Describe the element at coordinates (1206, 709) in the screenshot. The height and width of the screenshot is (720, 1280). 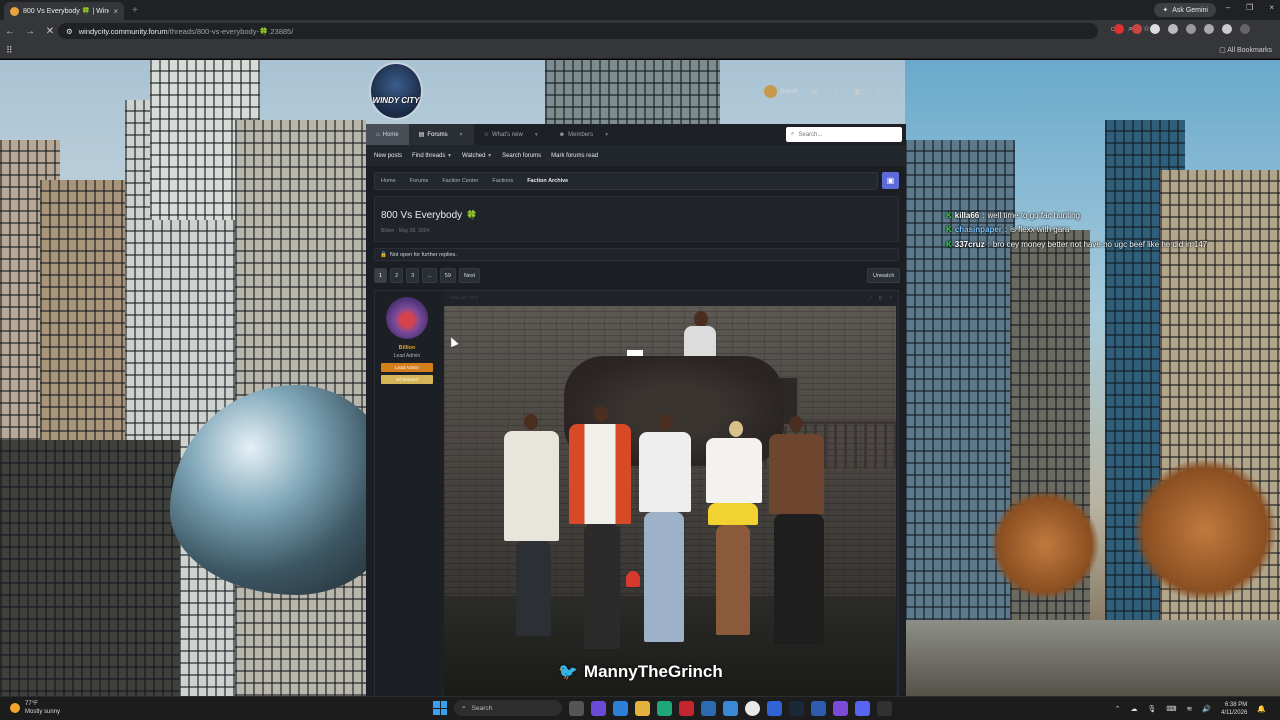
I see `volume-icon: 🔊` at that location.